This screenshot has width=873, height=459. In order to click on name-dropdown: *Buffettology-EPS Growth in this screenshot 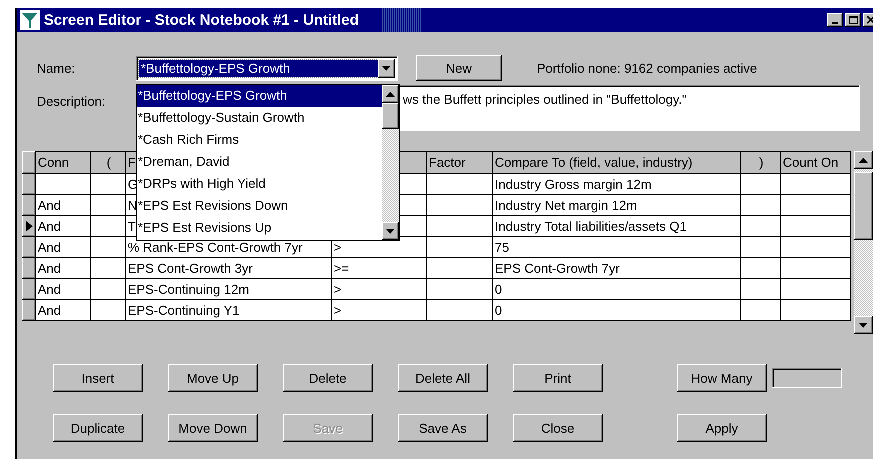, I will do `click(267, 68)`.